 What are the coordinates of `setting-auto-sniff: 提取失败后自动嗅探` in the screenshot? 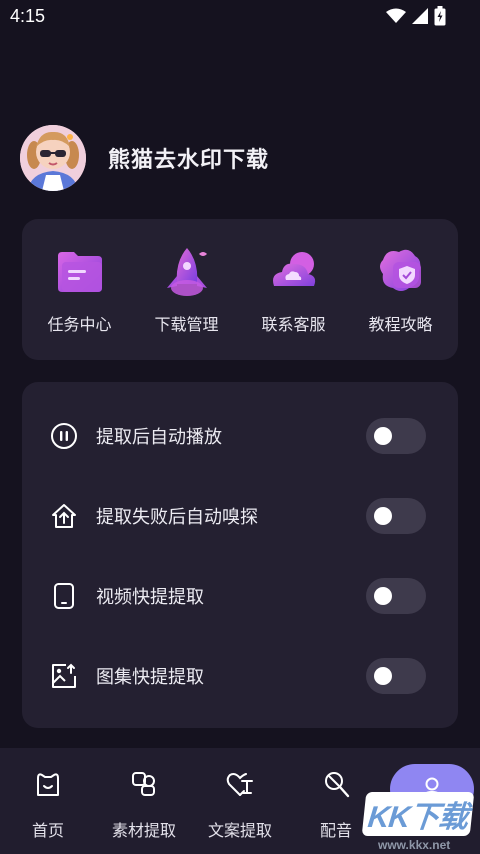 It's located at (240, 516).